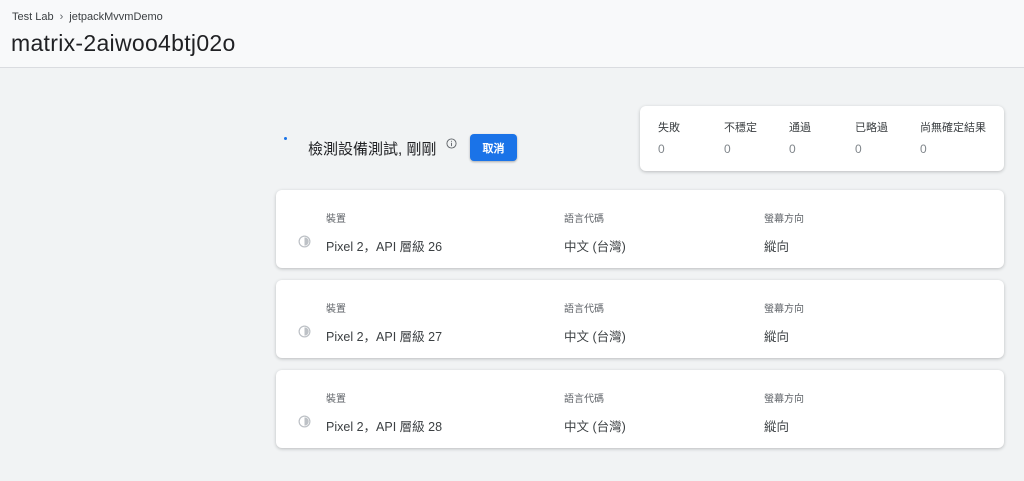 The height and width of the screenshot is (481, 1024). I want to click on device-value: Pixel 2，API 層級 27, so click(384, 337).